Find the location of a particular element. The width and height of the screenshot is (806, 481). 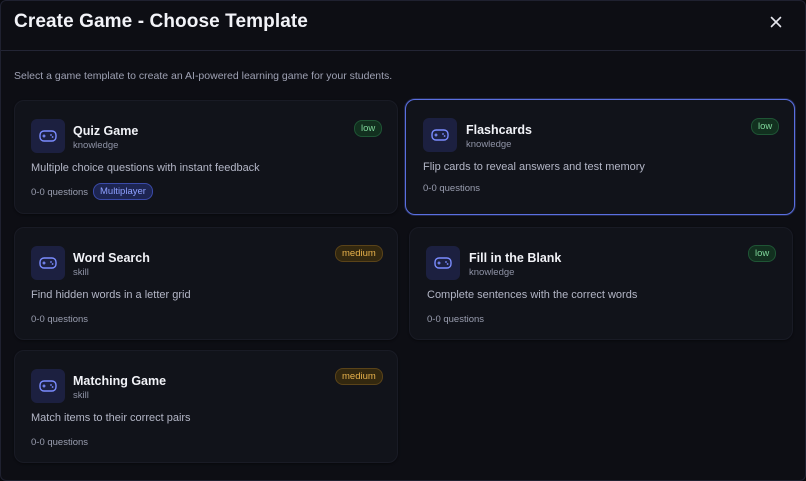

dialog-header: Create Game - Choose Template is located at coordinates (403, 26).